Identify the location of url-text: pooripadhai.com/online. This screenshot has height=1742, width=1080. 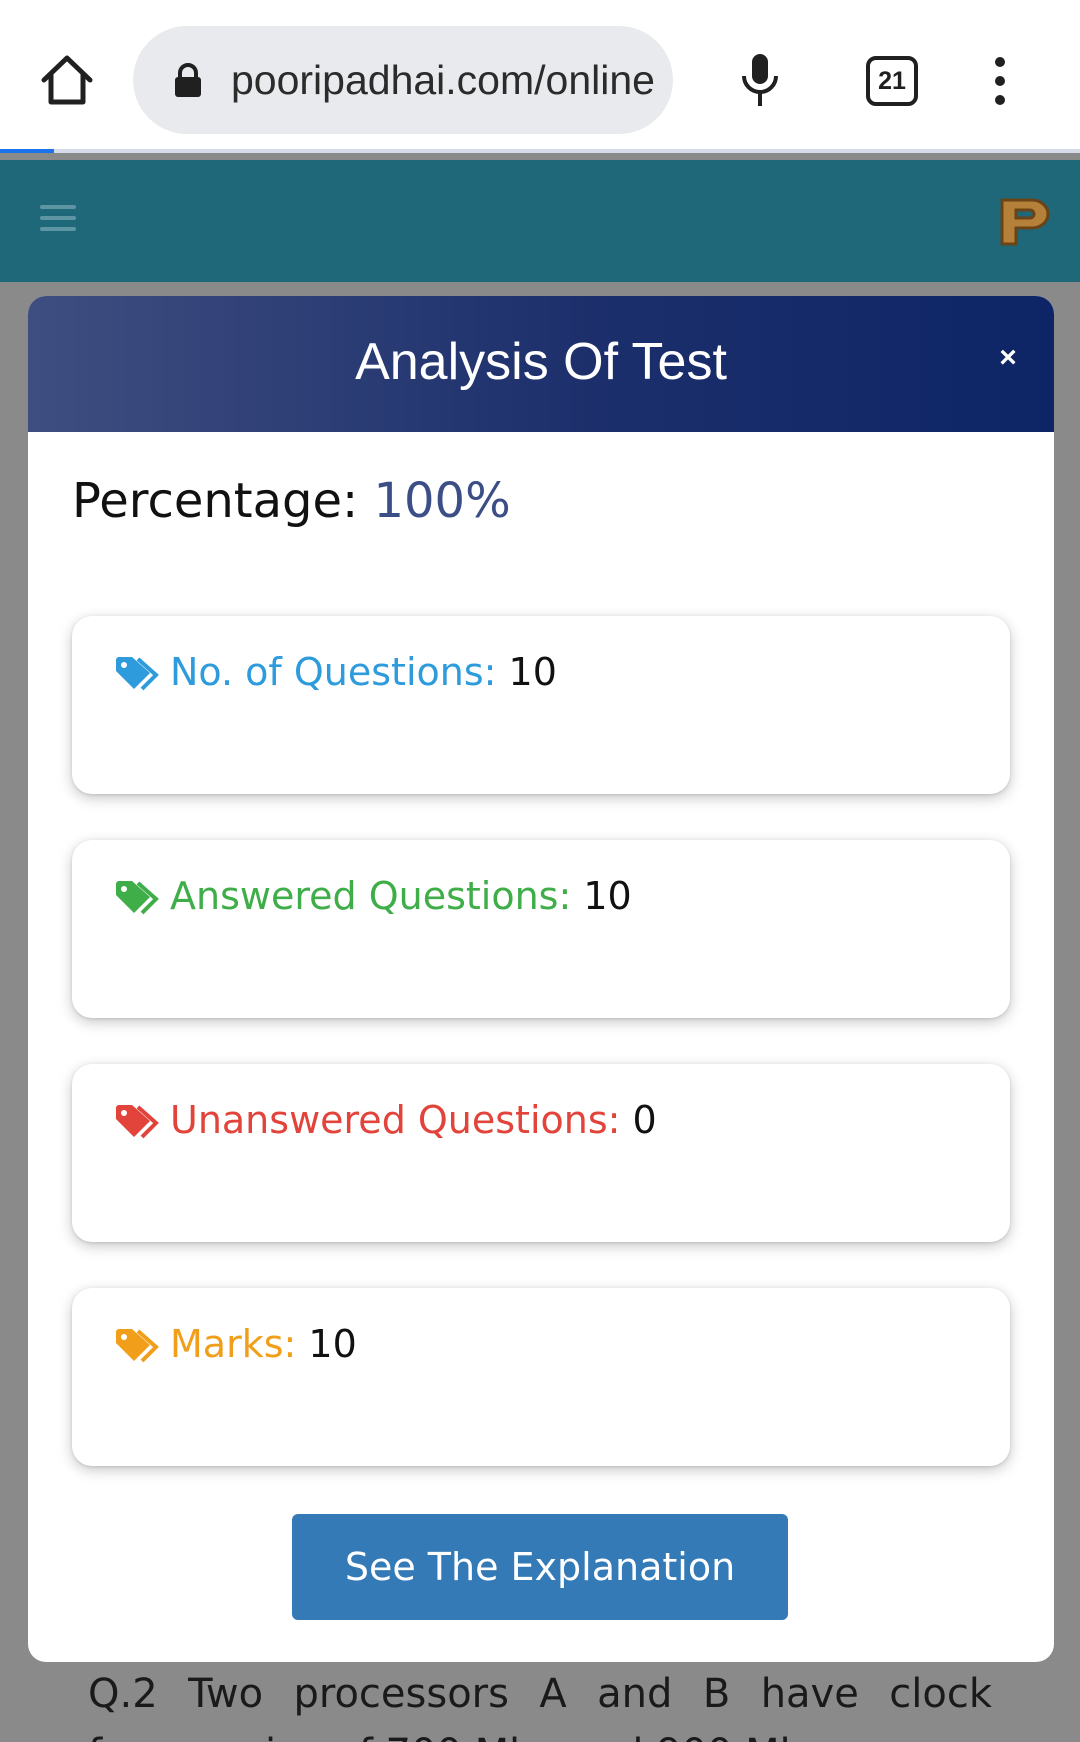
(443, 80).